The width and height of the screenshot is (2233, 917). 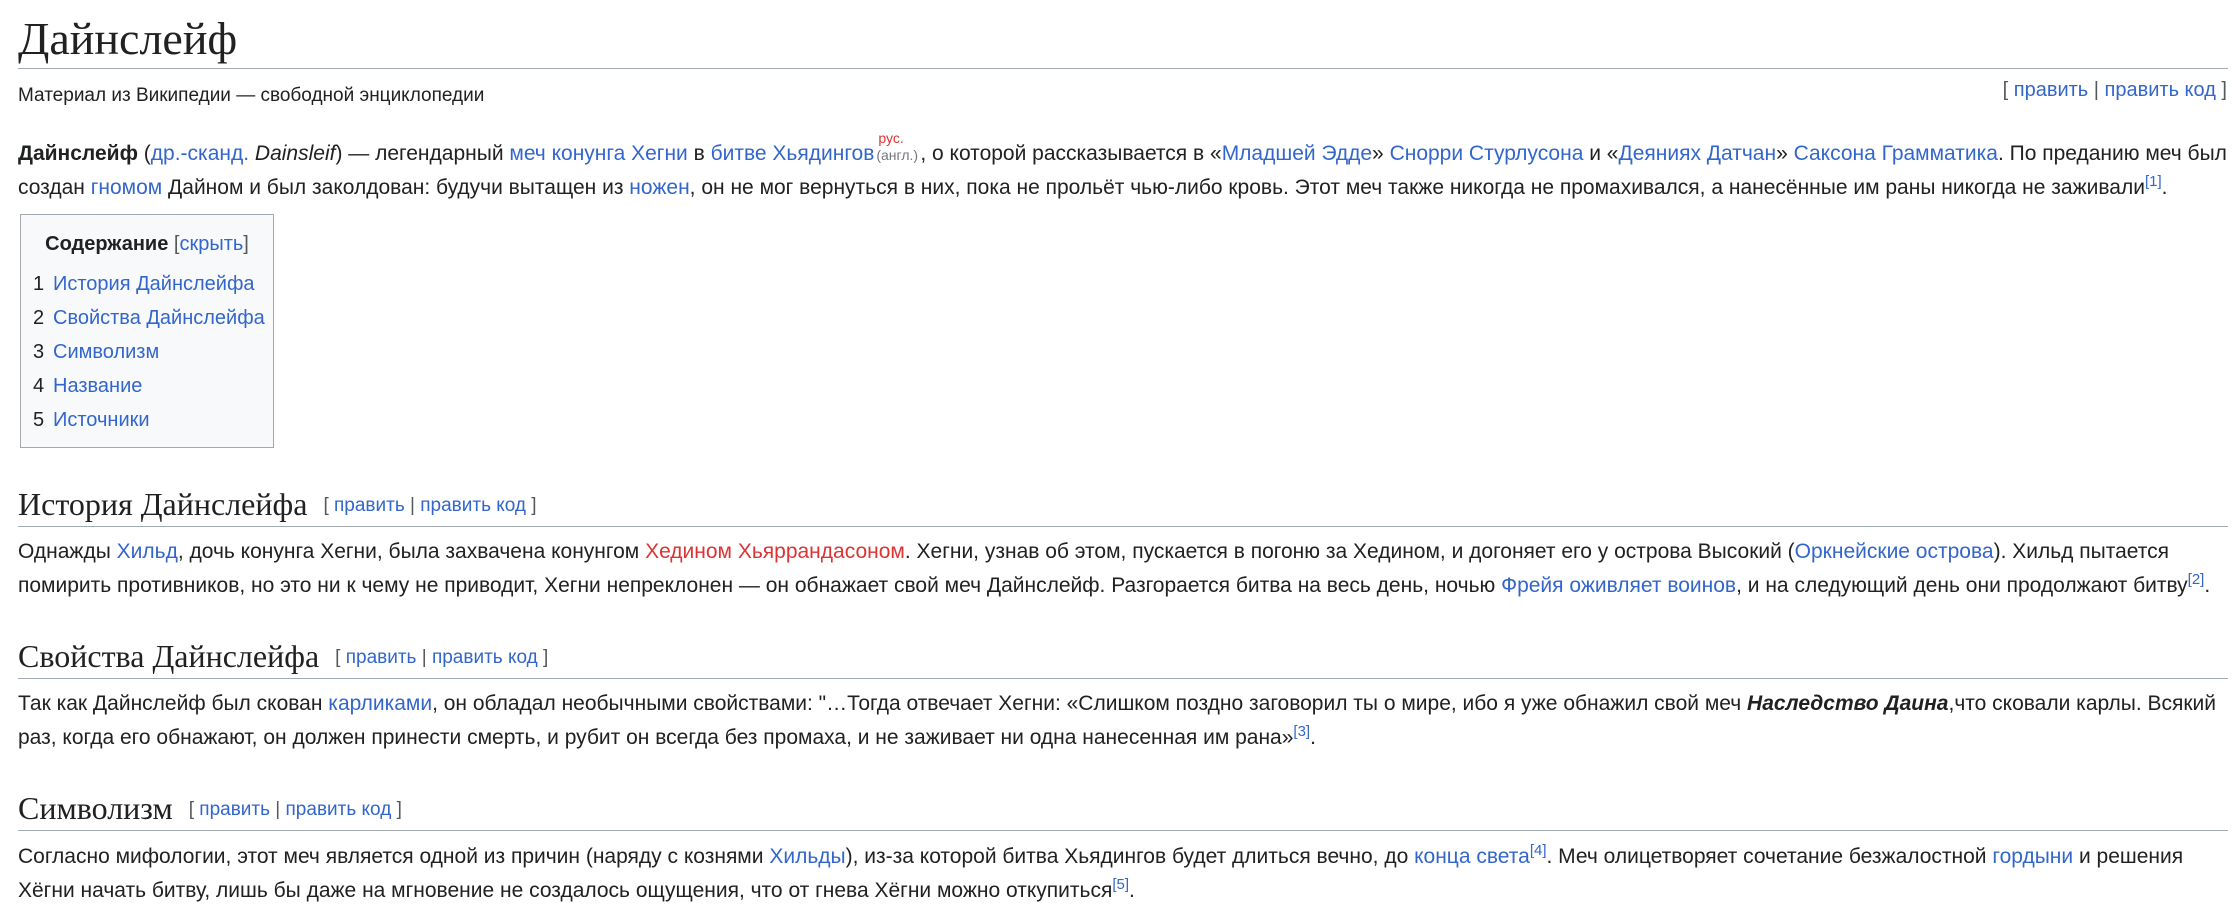 I want to click on freya-link: Фрейя оживляет воинов, so click(x=1618, y=585).